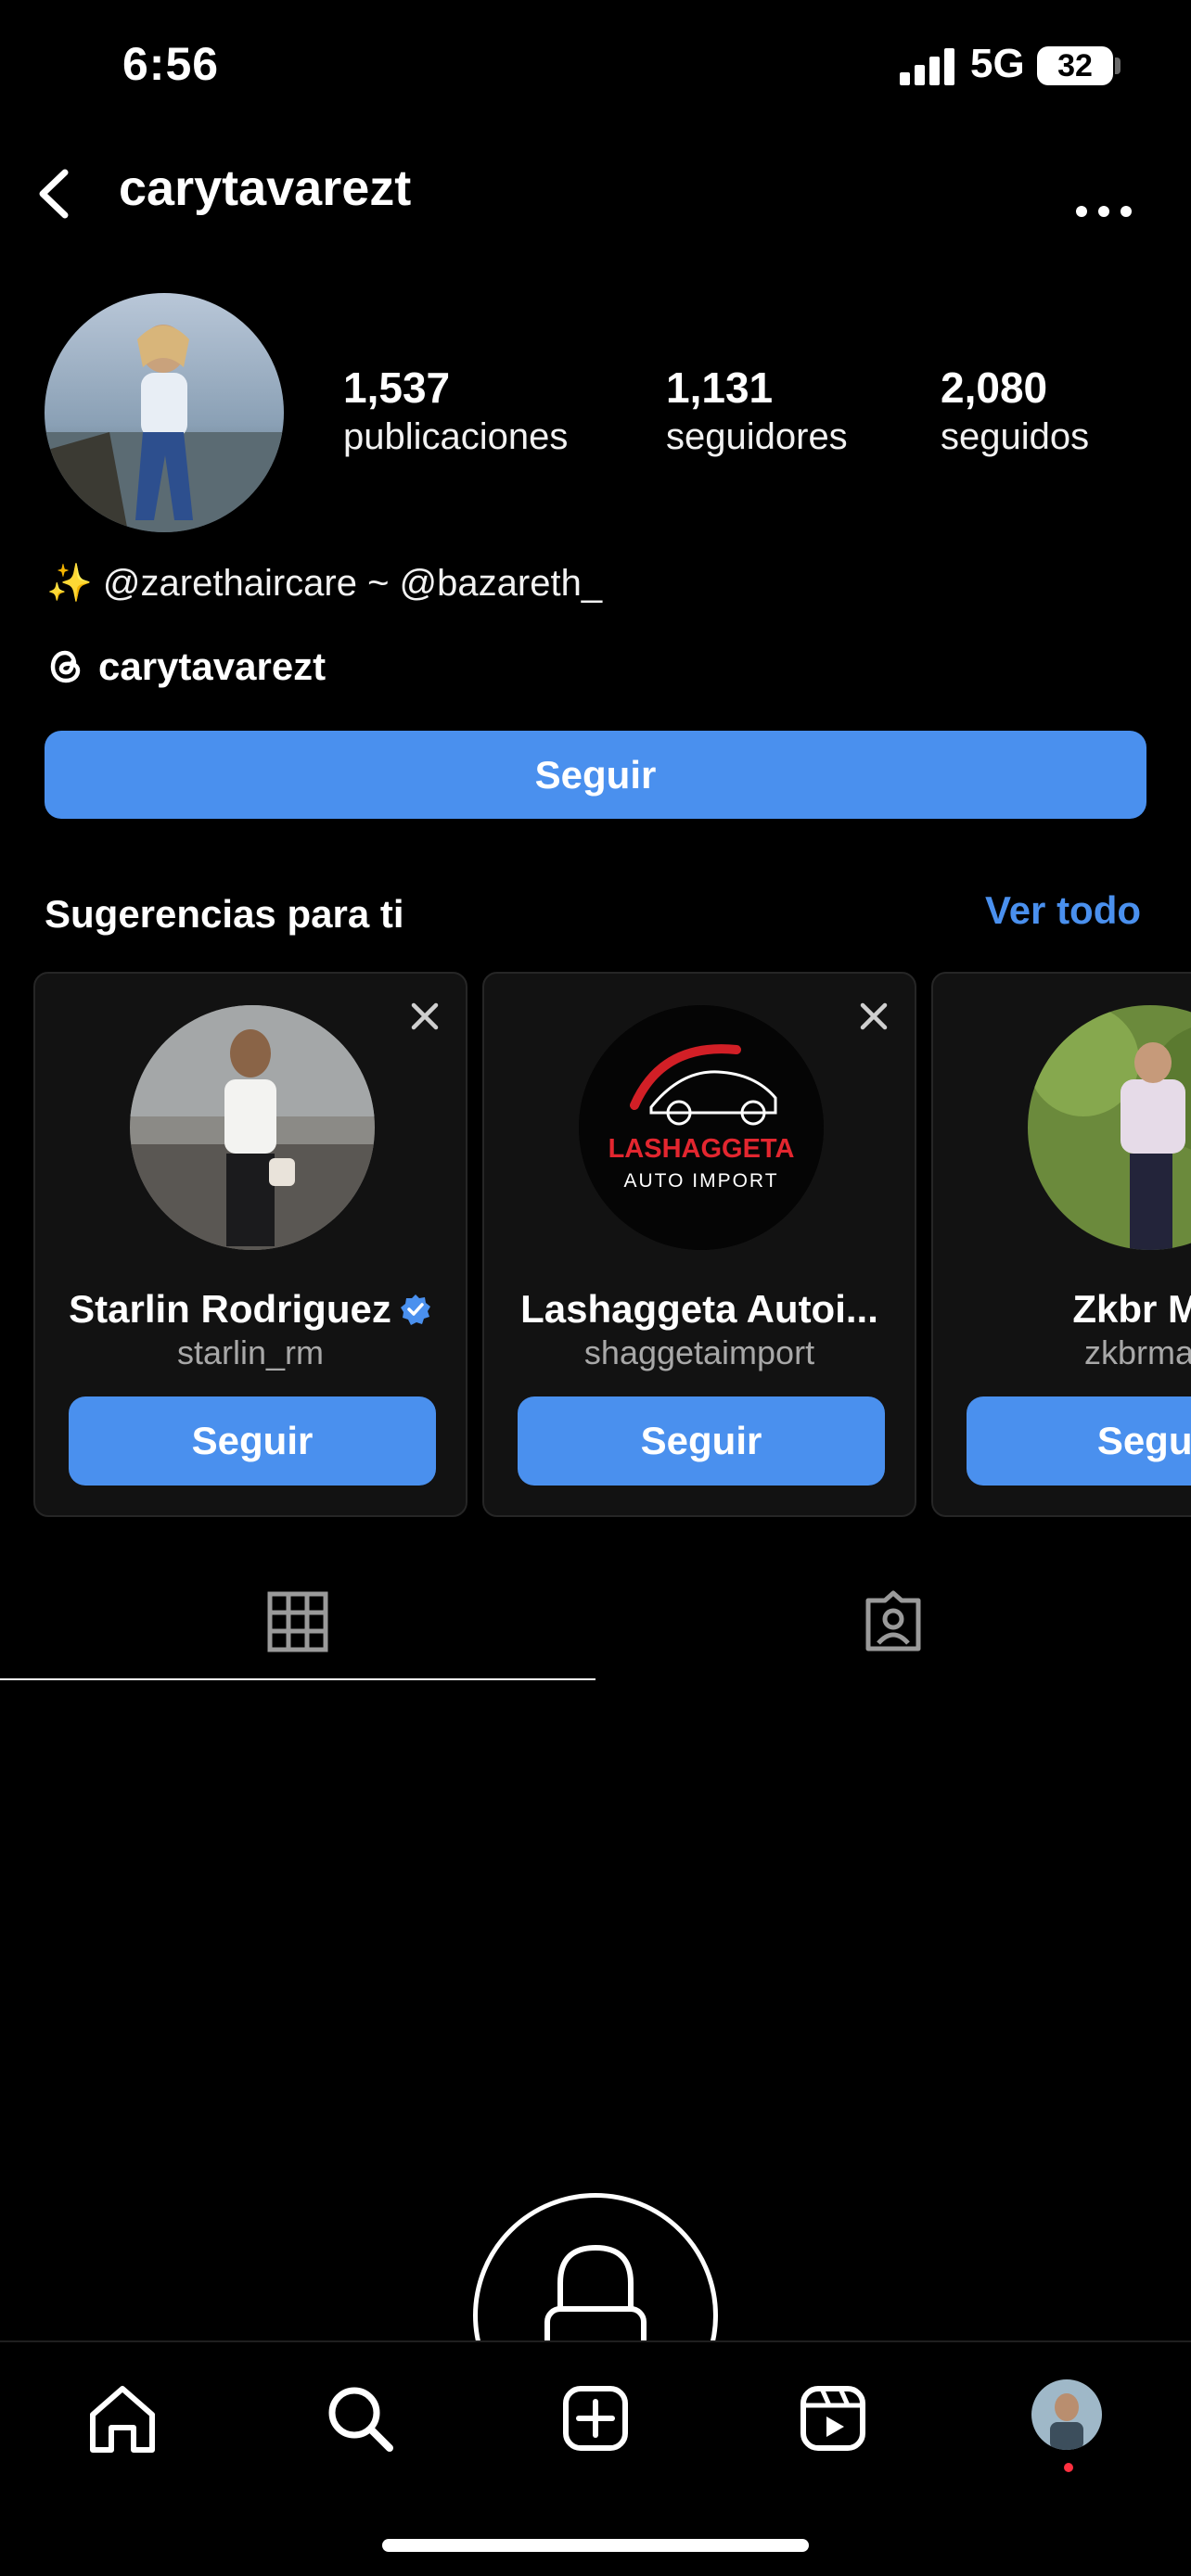  Describe the element at coordinates (757, 437) in the screenshot. I see `followers-label: seguidores` at that location.